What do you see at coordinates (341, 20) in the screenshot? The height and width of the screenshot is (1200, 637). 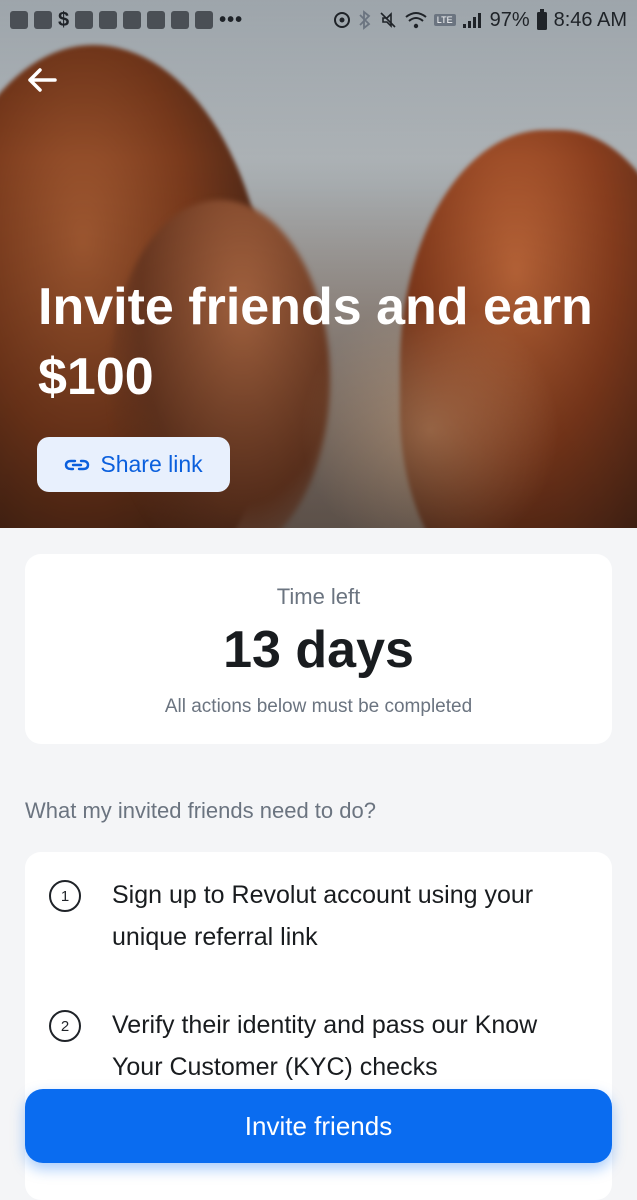 I see `location-icon` at bounding box center [341, 20].